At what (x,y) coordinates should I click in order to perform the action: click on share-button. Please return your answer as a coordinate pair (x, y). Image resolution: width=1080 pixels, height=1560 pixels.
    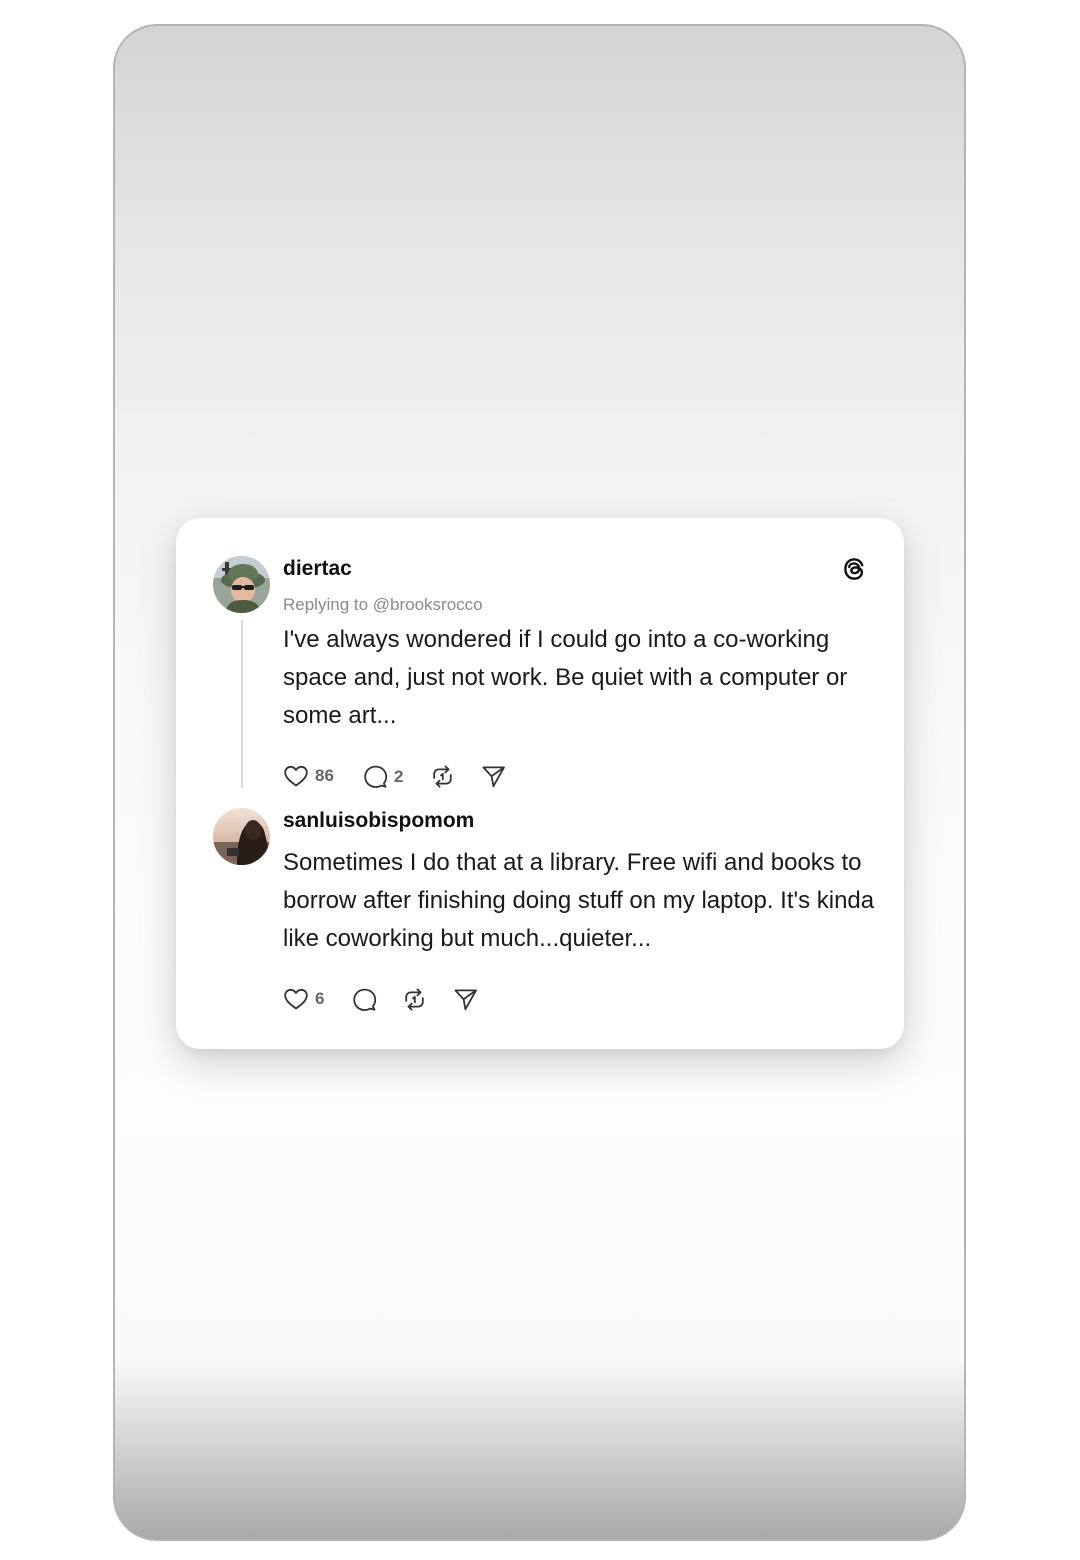
    Looking at the image, I should click on (493, 776).